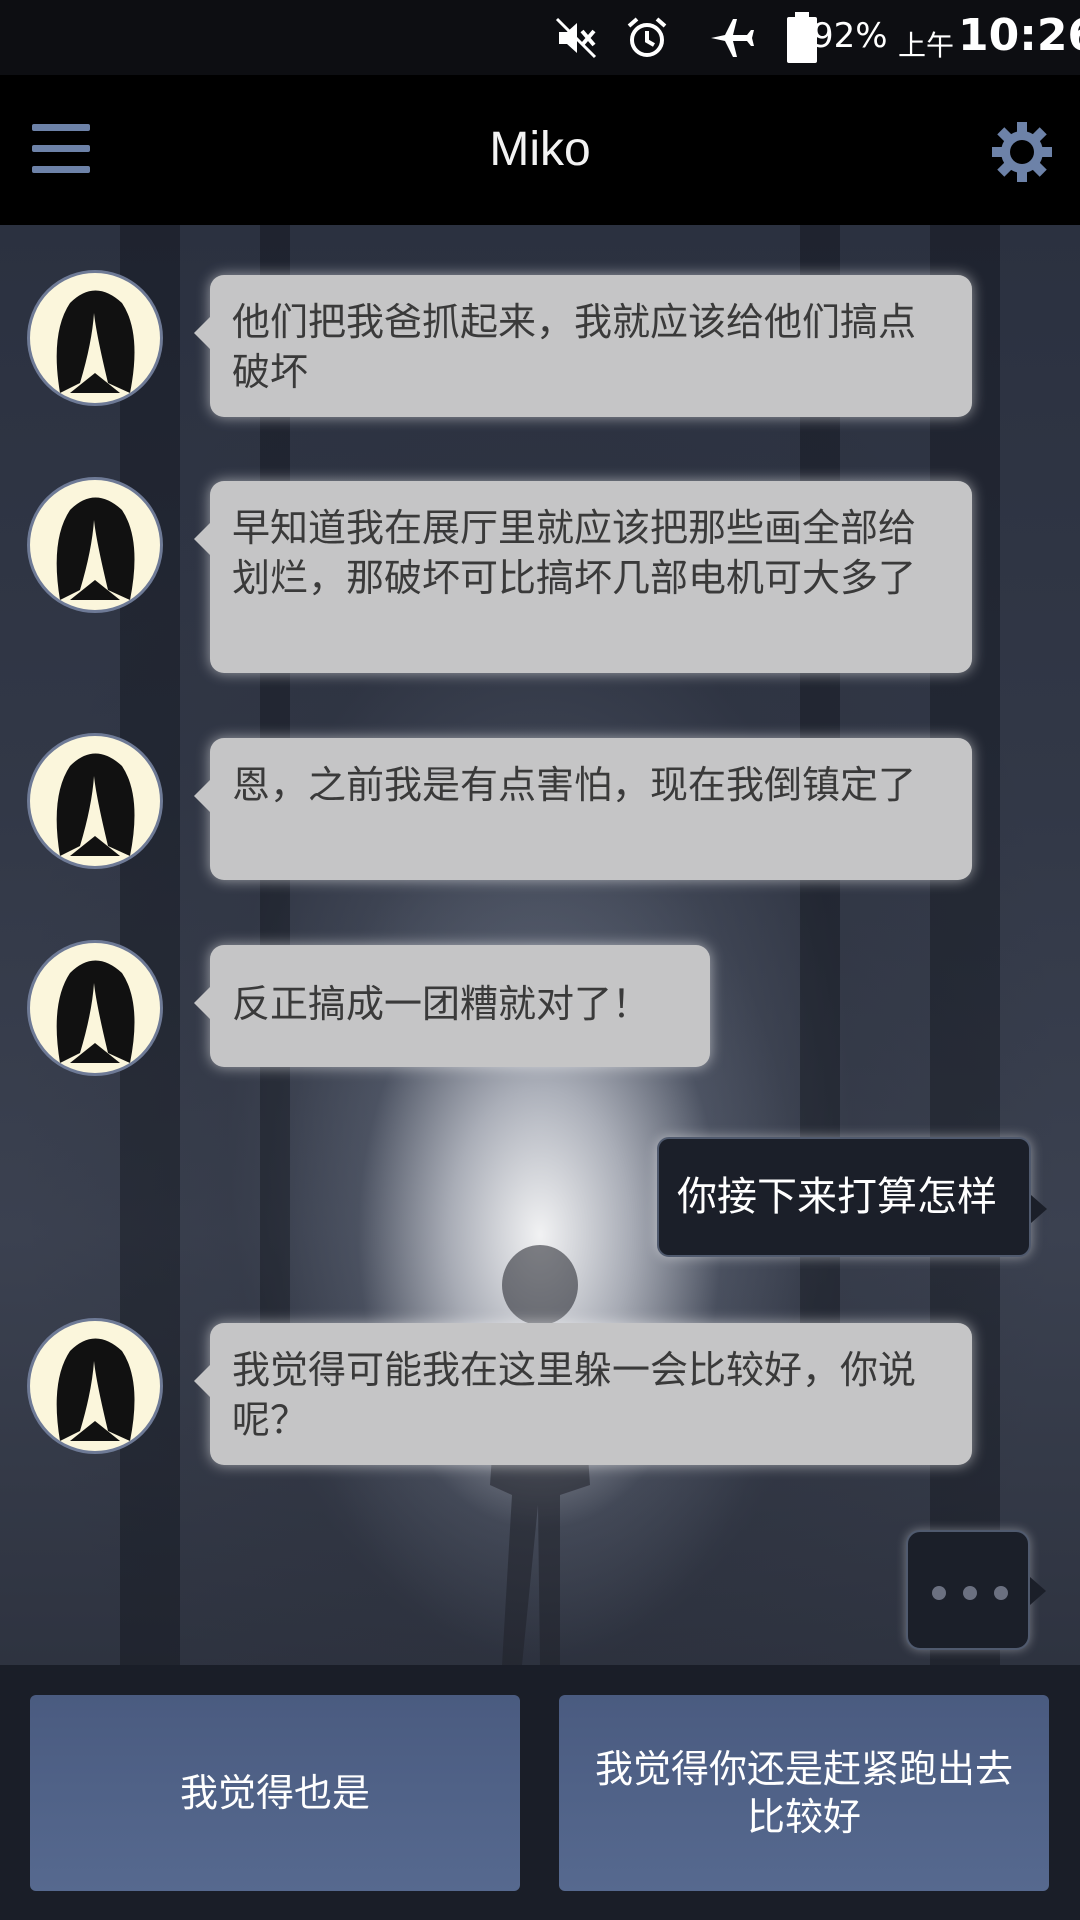  Describe the element at coordinates (1022, 152) in the screenshot. I see `gear-icon` at that location.